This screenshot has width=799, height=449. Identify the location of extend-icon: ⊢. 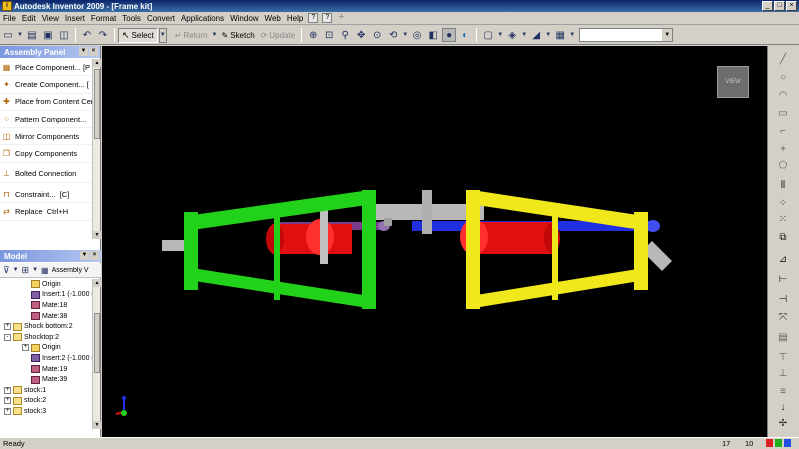
(783, 279).